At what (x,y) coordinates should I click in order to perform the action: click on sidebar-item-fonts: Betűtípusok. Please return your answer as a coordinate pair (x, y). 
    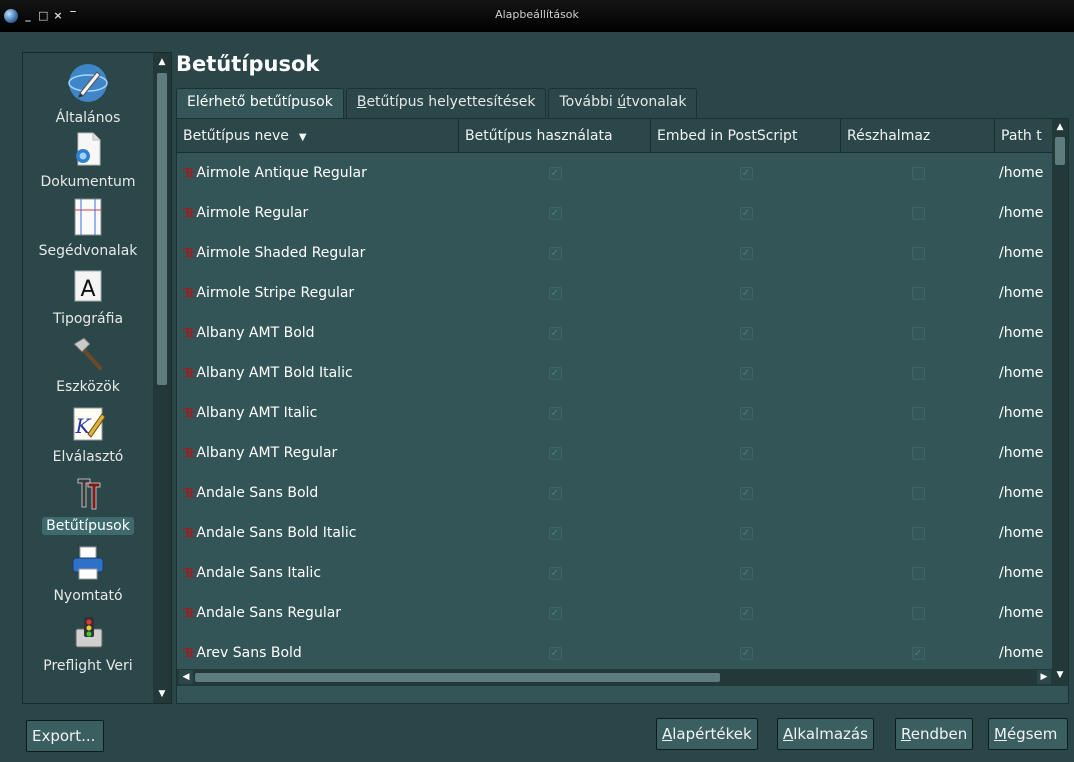
    Looking at the image, I should click on (88, 504).